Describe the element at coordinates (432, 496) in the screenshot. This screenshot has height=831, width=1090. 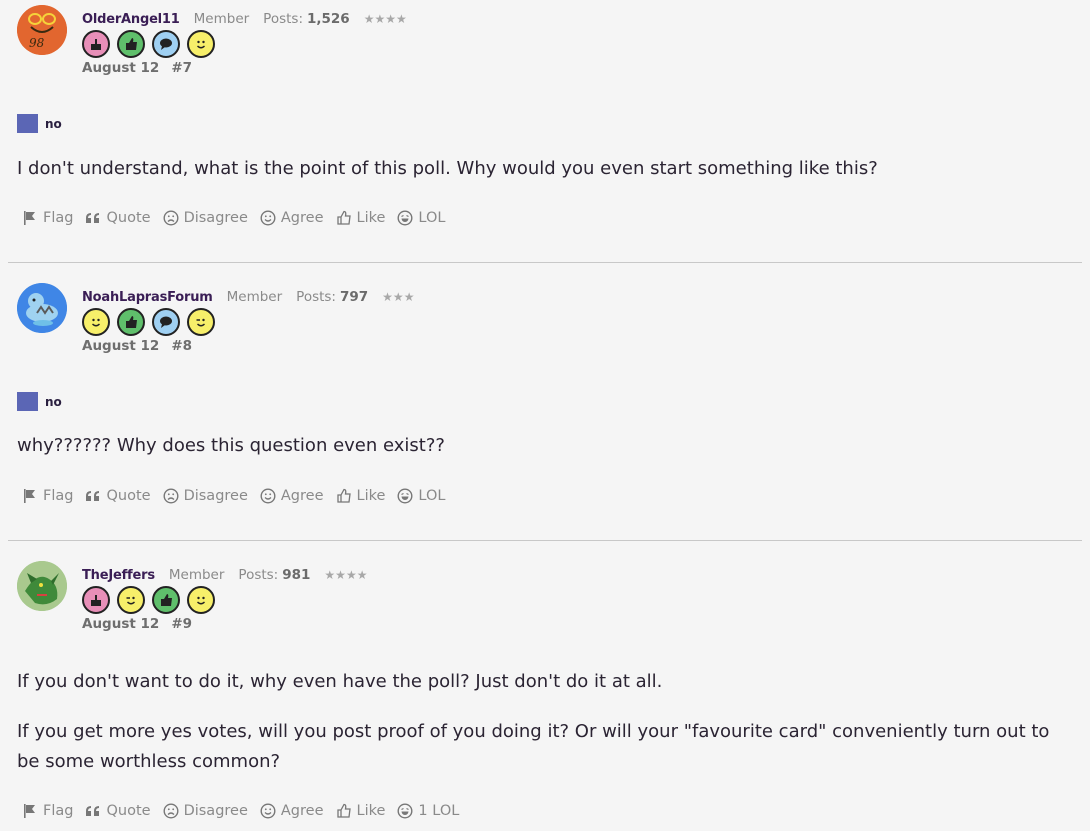
I see `lol-label: LOL` at that location.